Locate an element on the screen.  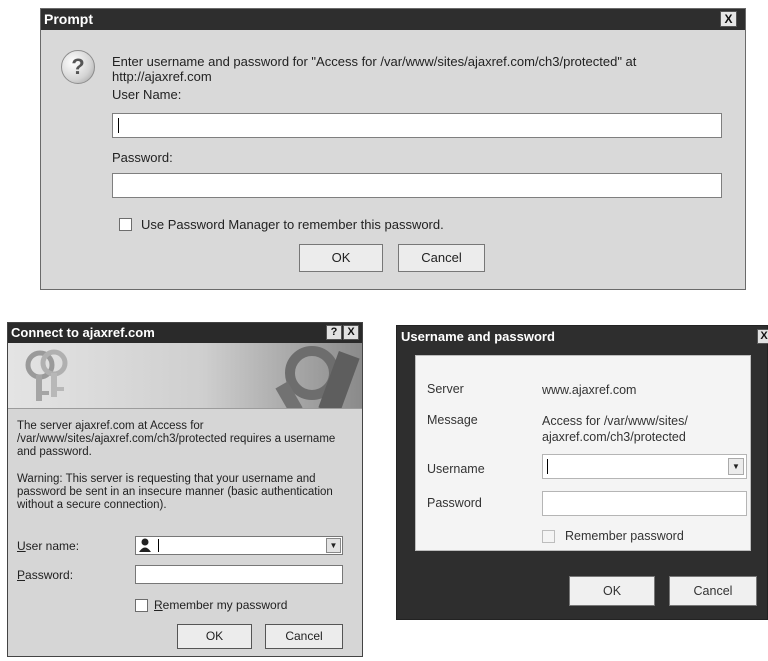
remember-row: Remember my password is located at coordinates (211, 605).